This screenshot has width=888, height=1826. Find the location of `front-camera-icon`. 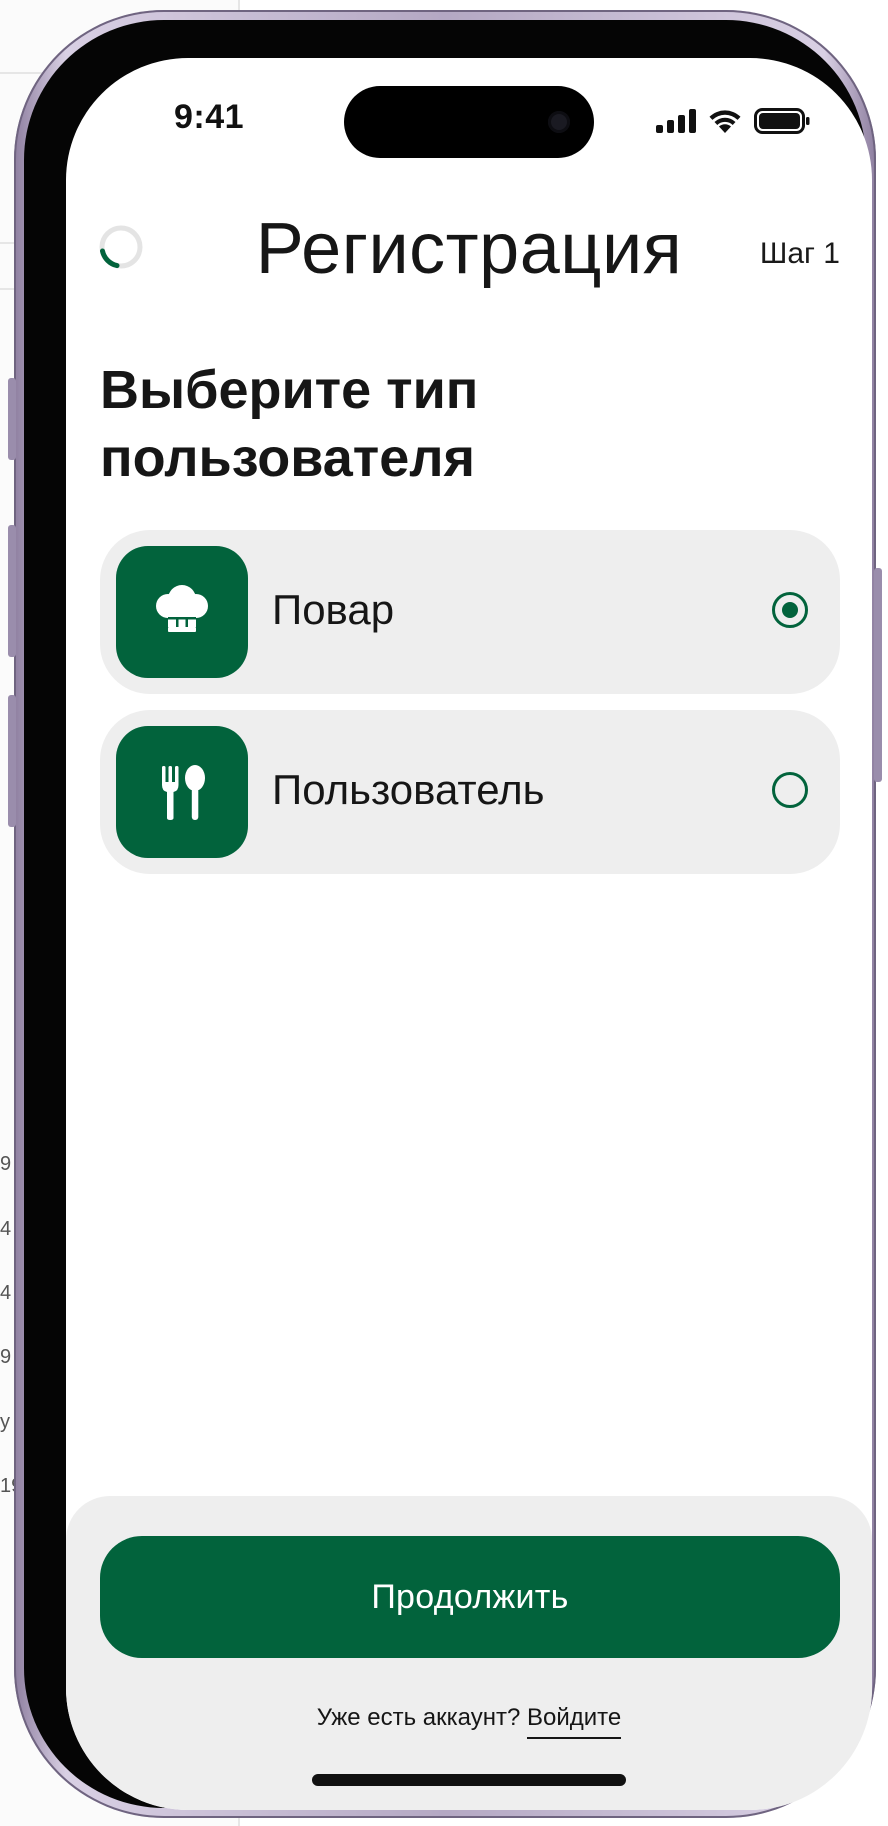

front-camera-icon is located at coordinates (559, 122).